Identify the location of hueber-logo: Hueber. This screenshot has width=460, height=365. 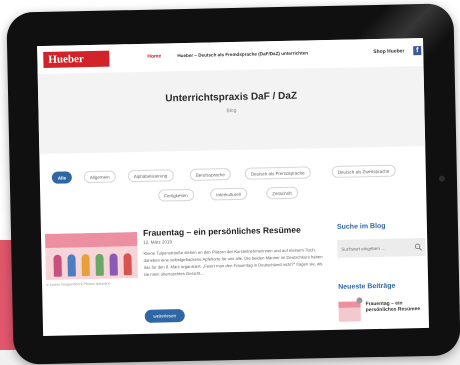
(76, 59).